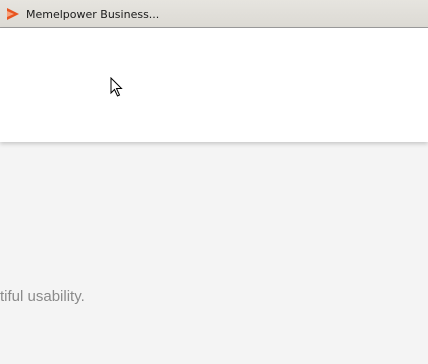 Image resolution: width=428 pixels, height=364 pixels. Describe the element at coordinates (13, 14) in the screenshot. I see `memelpower-logo-icon` at that location.